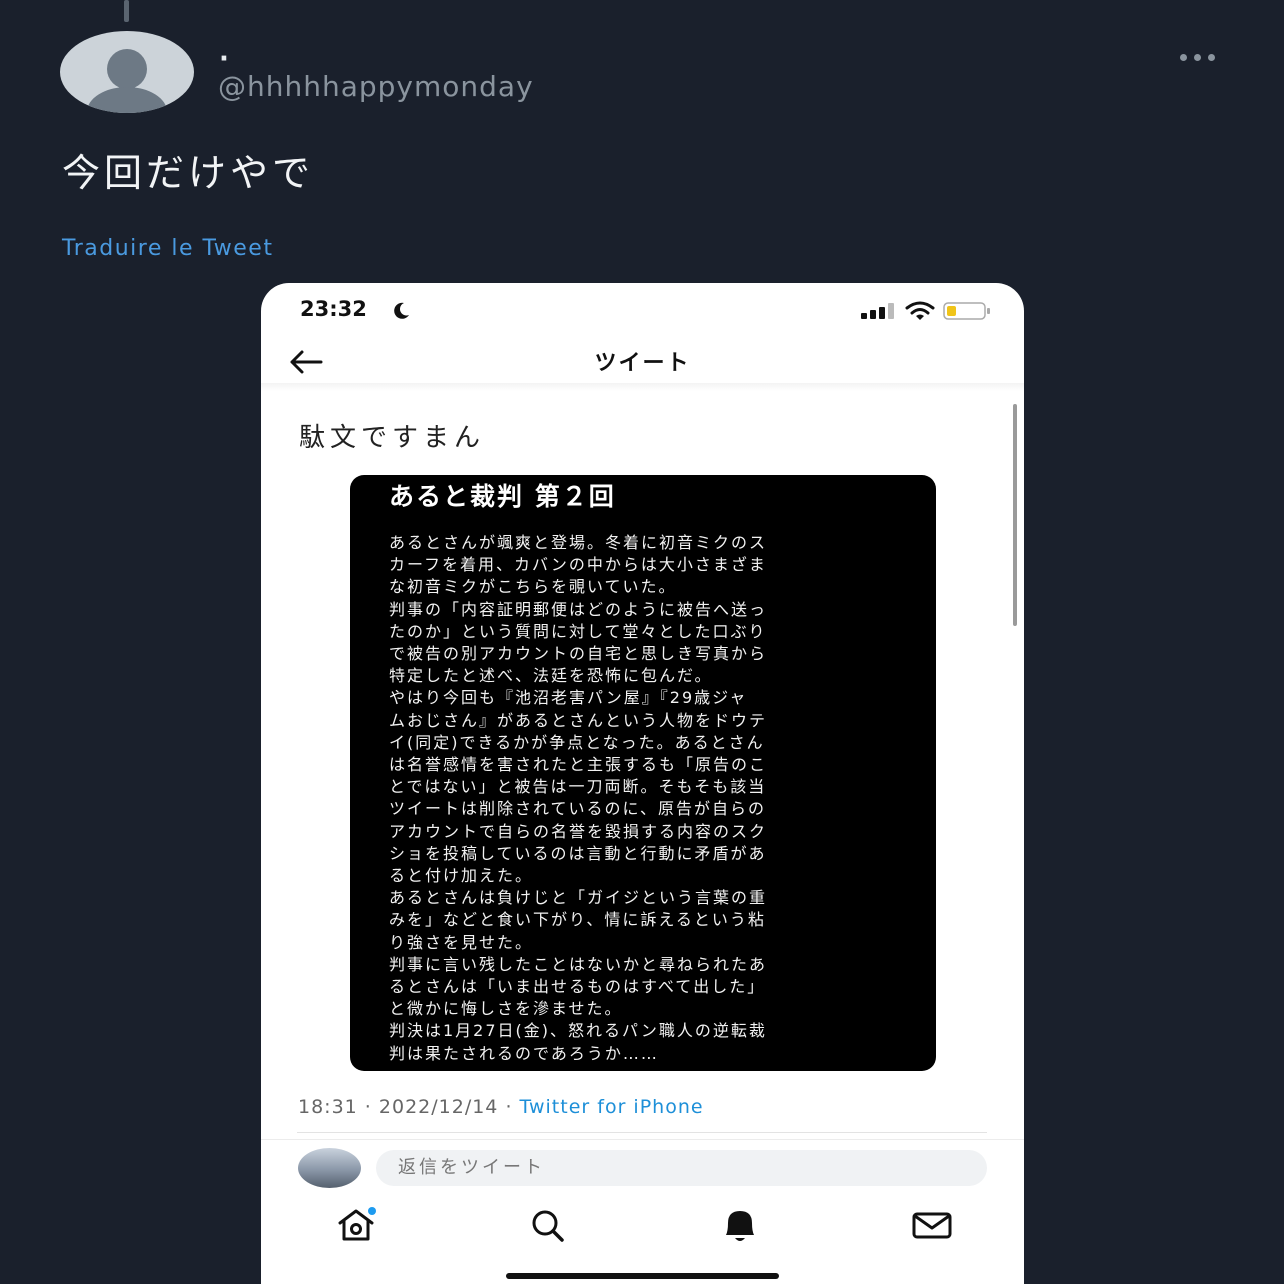 The image size is (1284, 1284). What do you see at coordinates (681, 1168) in the screenshot?
I see `reply-input: 返信をツイート` at bounding box center [681, 1168].